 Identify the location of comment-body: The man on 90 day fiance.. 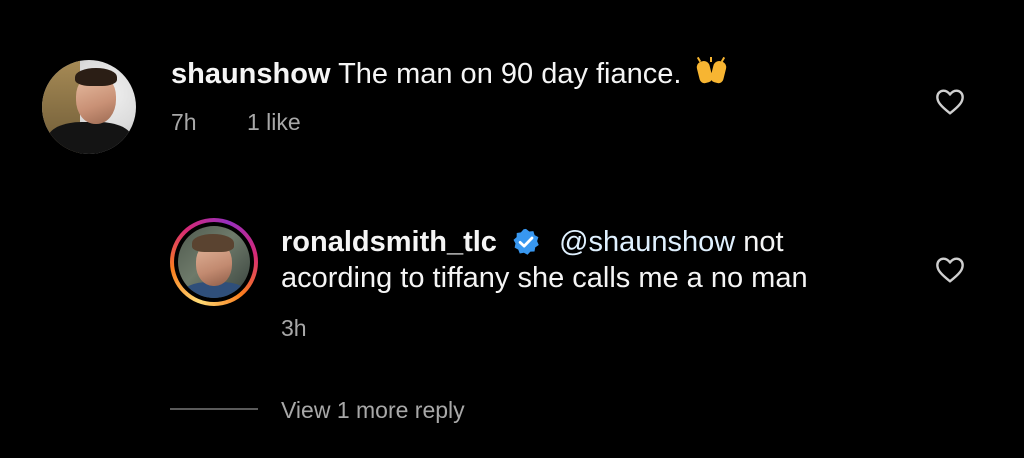
(510, 74).